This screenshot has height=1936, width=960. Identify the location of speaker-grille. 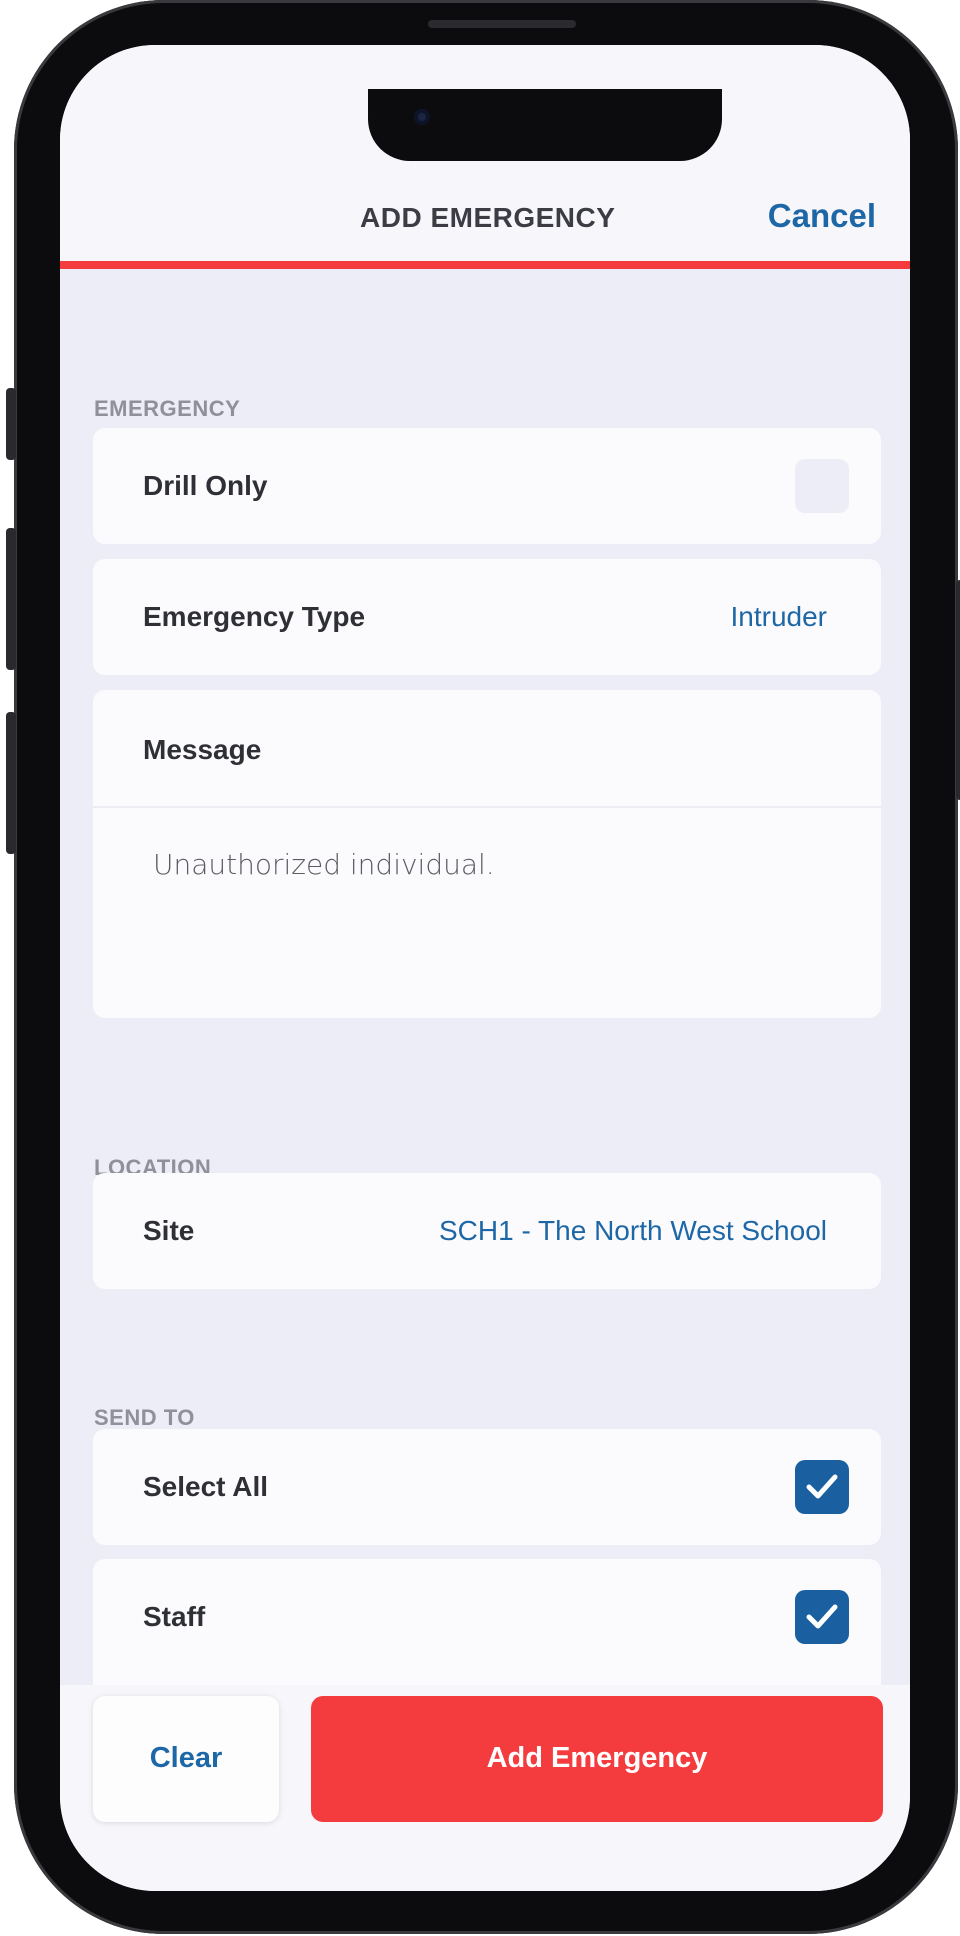
(502, 24).